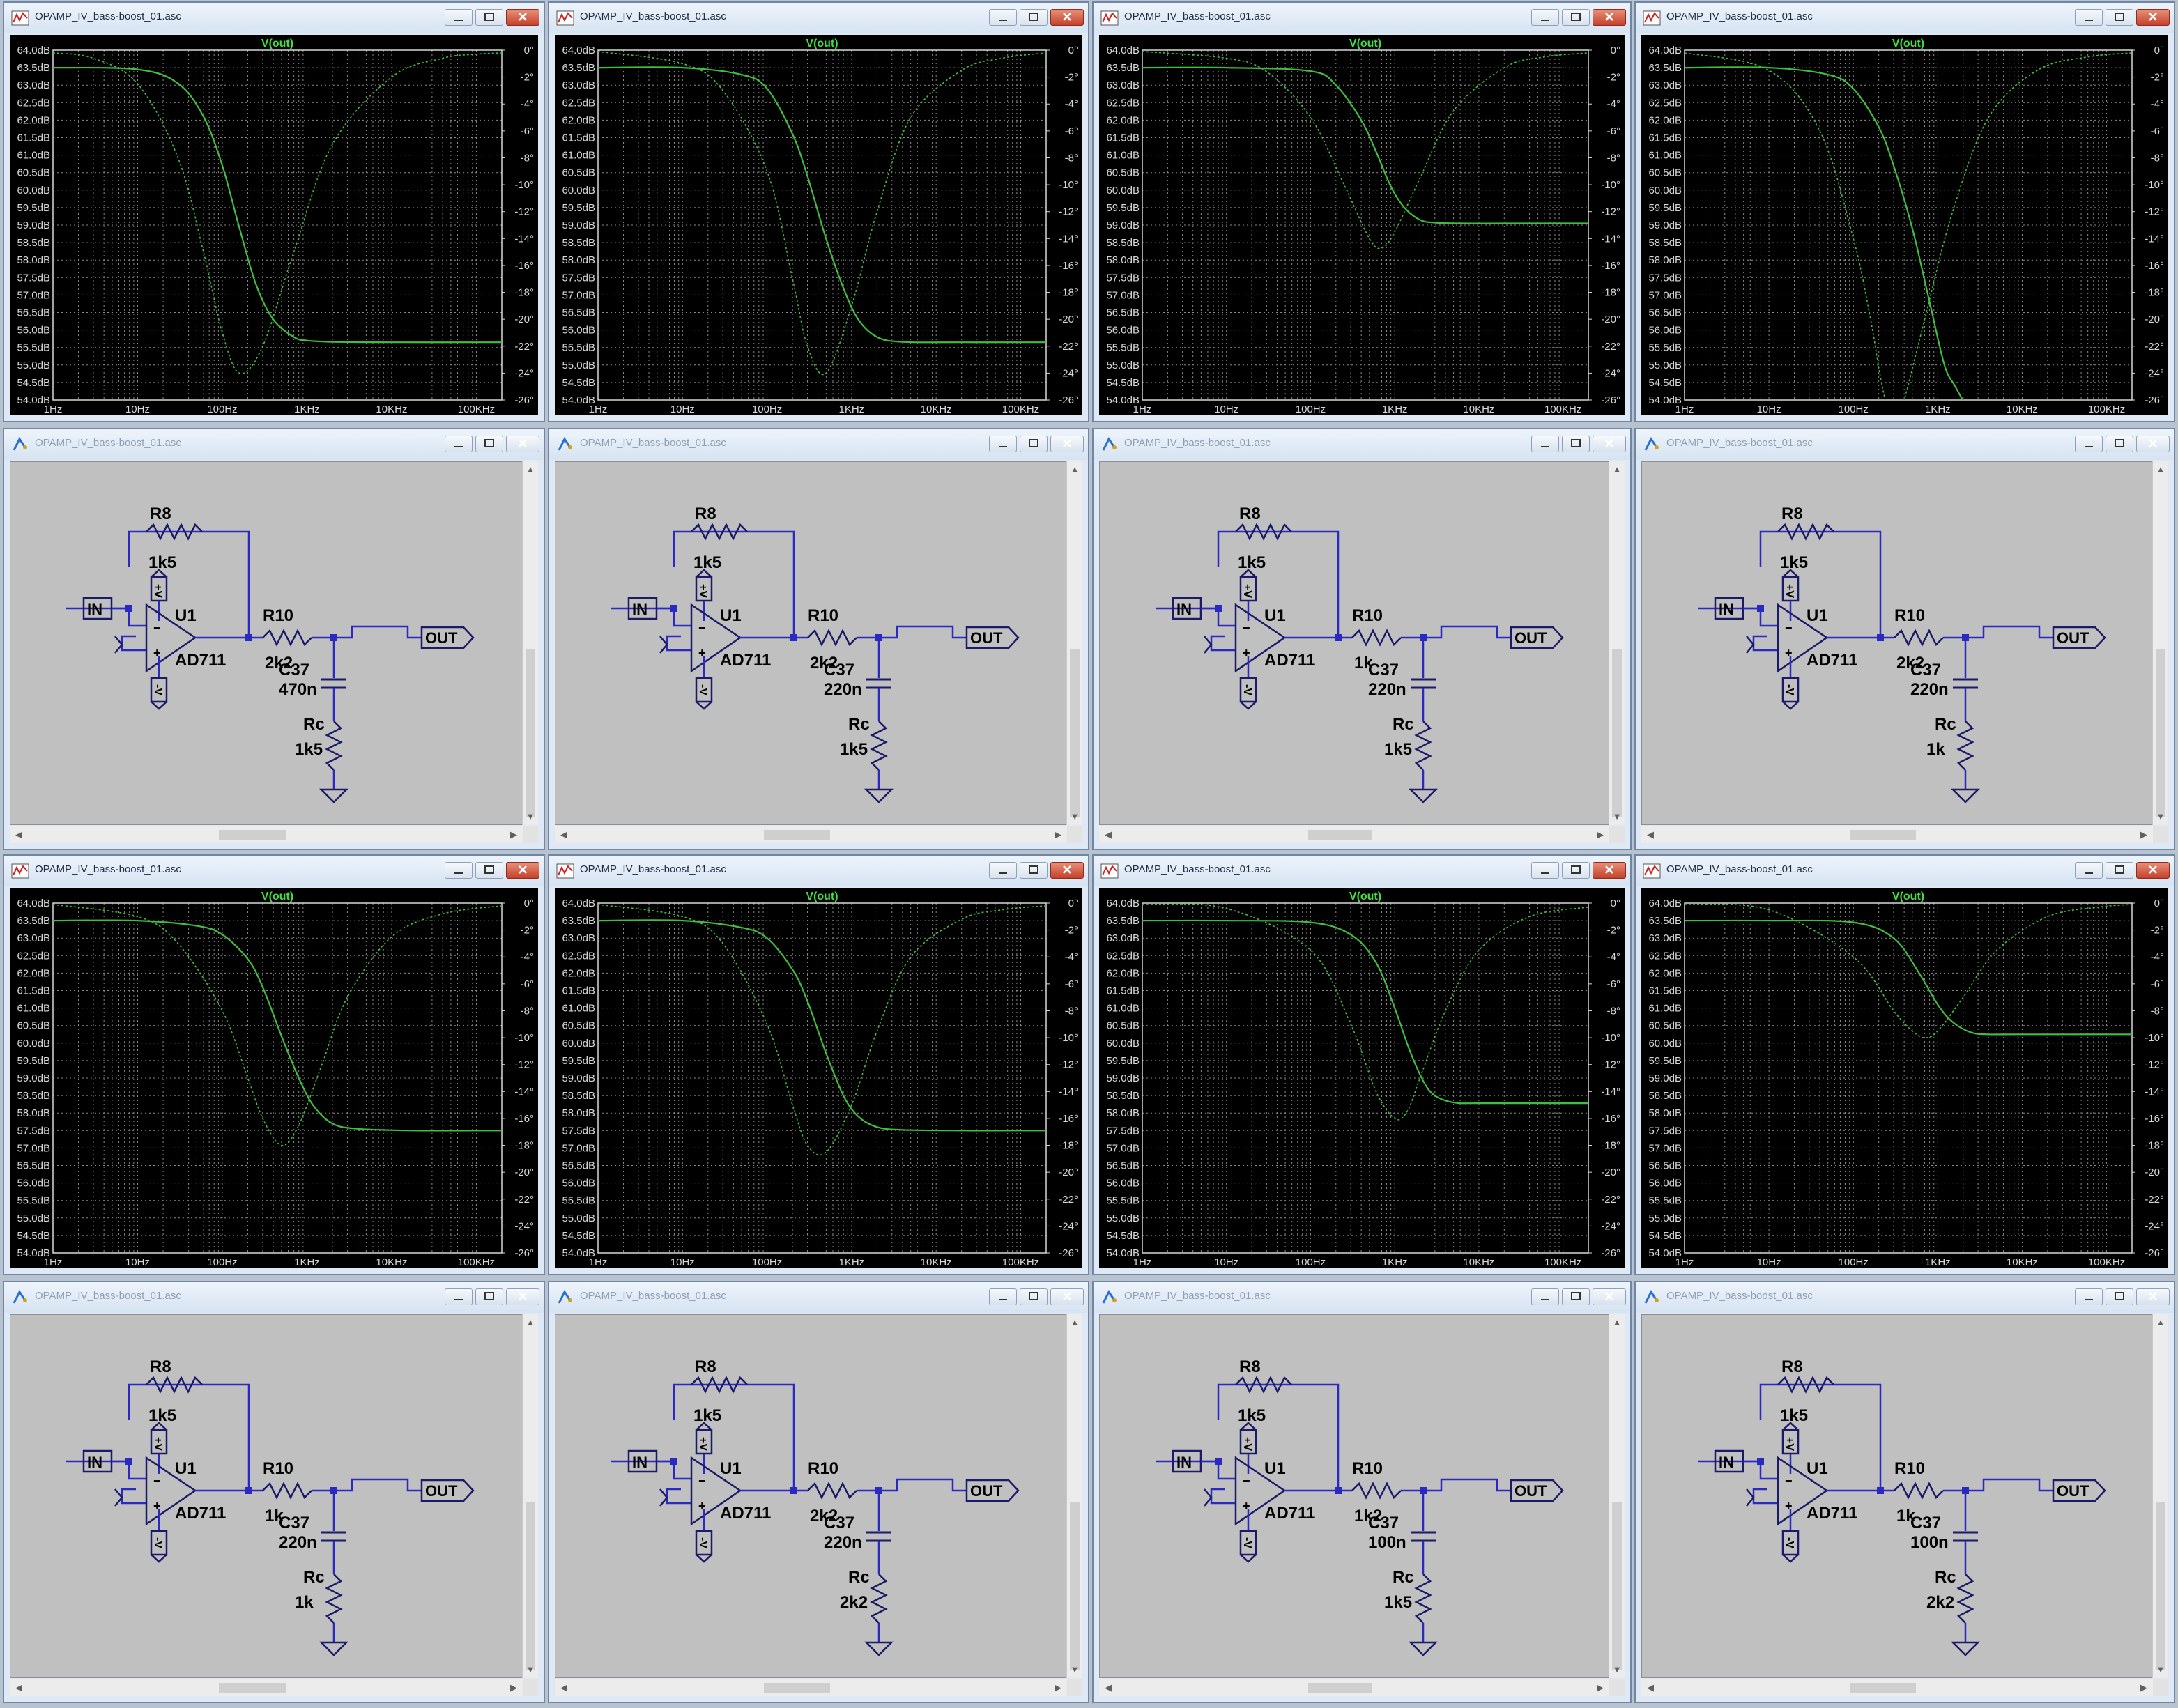 The height and width of the screenshot is (1708, 2178). I want to click on schematic-canvas: R8 1k5 +V IN − + U1 AD711 -V R10 1k OUT C37 220n Rc 1k5, so click(1354, 643).